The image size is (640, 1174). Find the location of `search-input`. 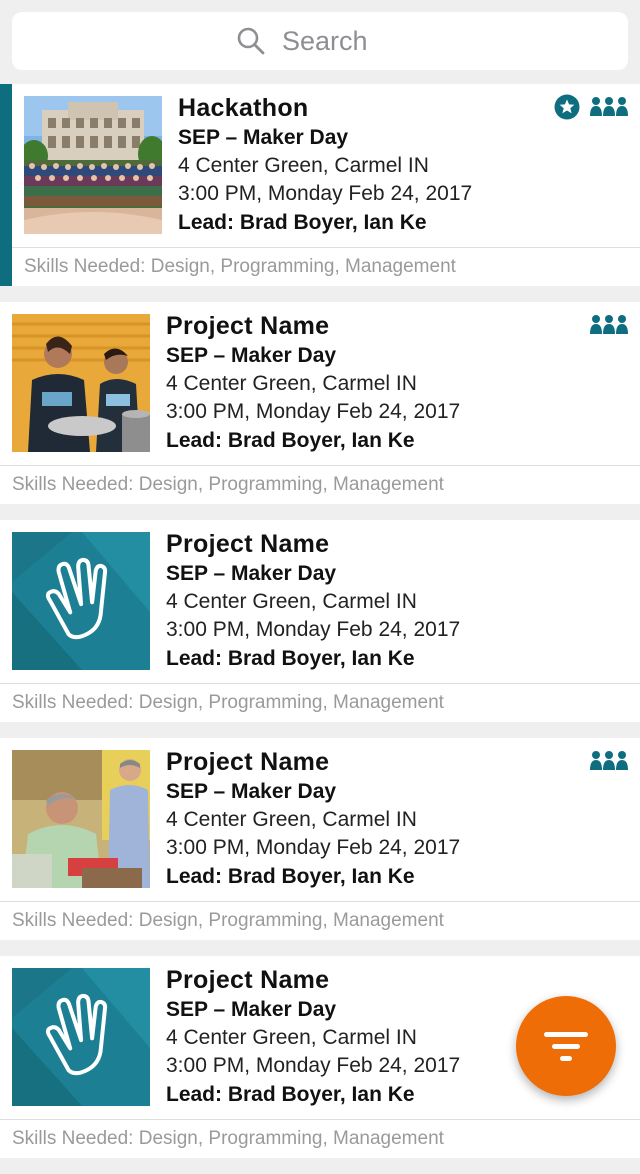

search-input is located at coordinates (342, 41).